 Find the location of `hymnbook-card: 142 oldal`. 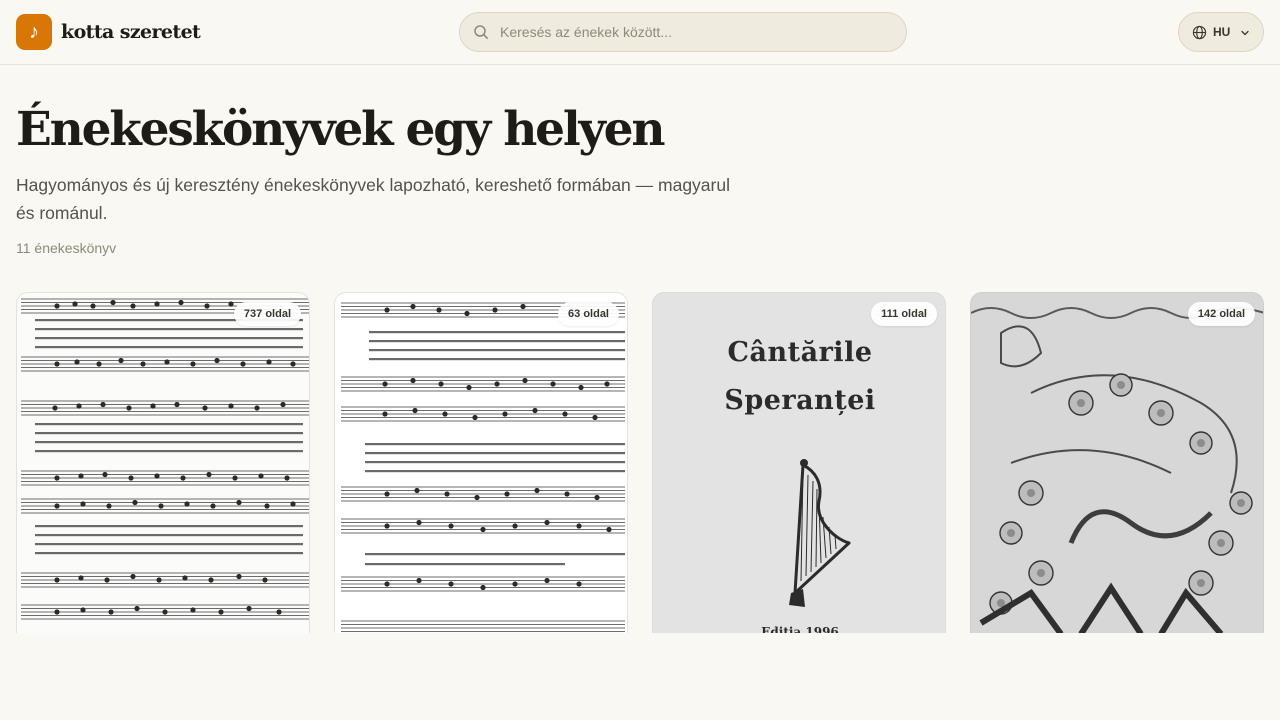

hymnbook-card: 142 oldal is located at coordinates (1117, 462).